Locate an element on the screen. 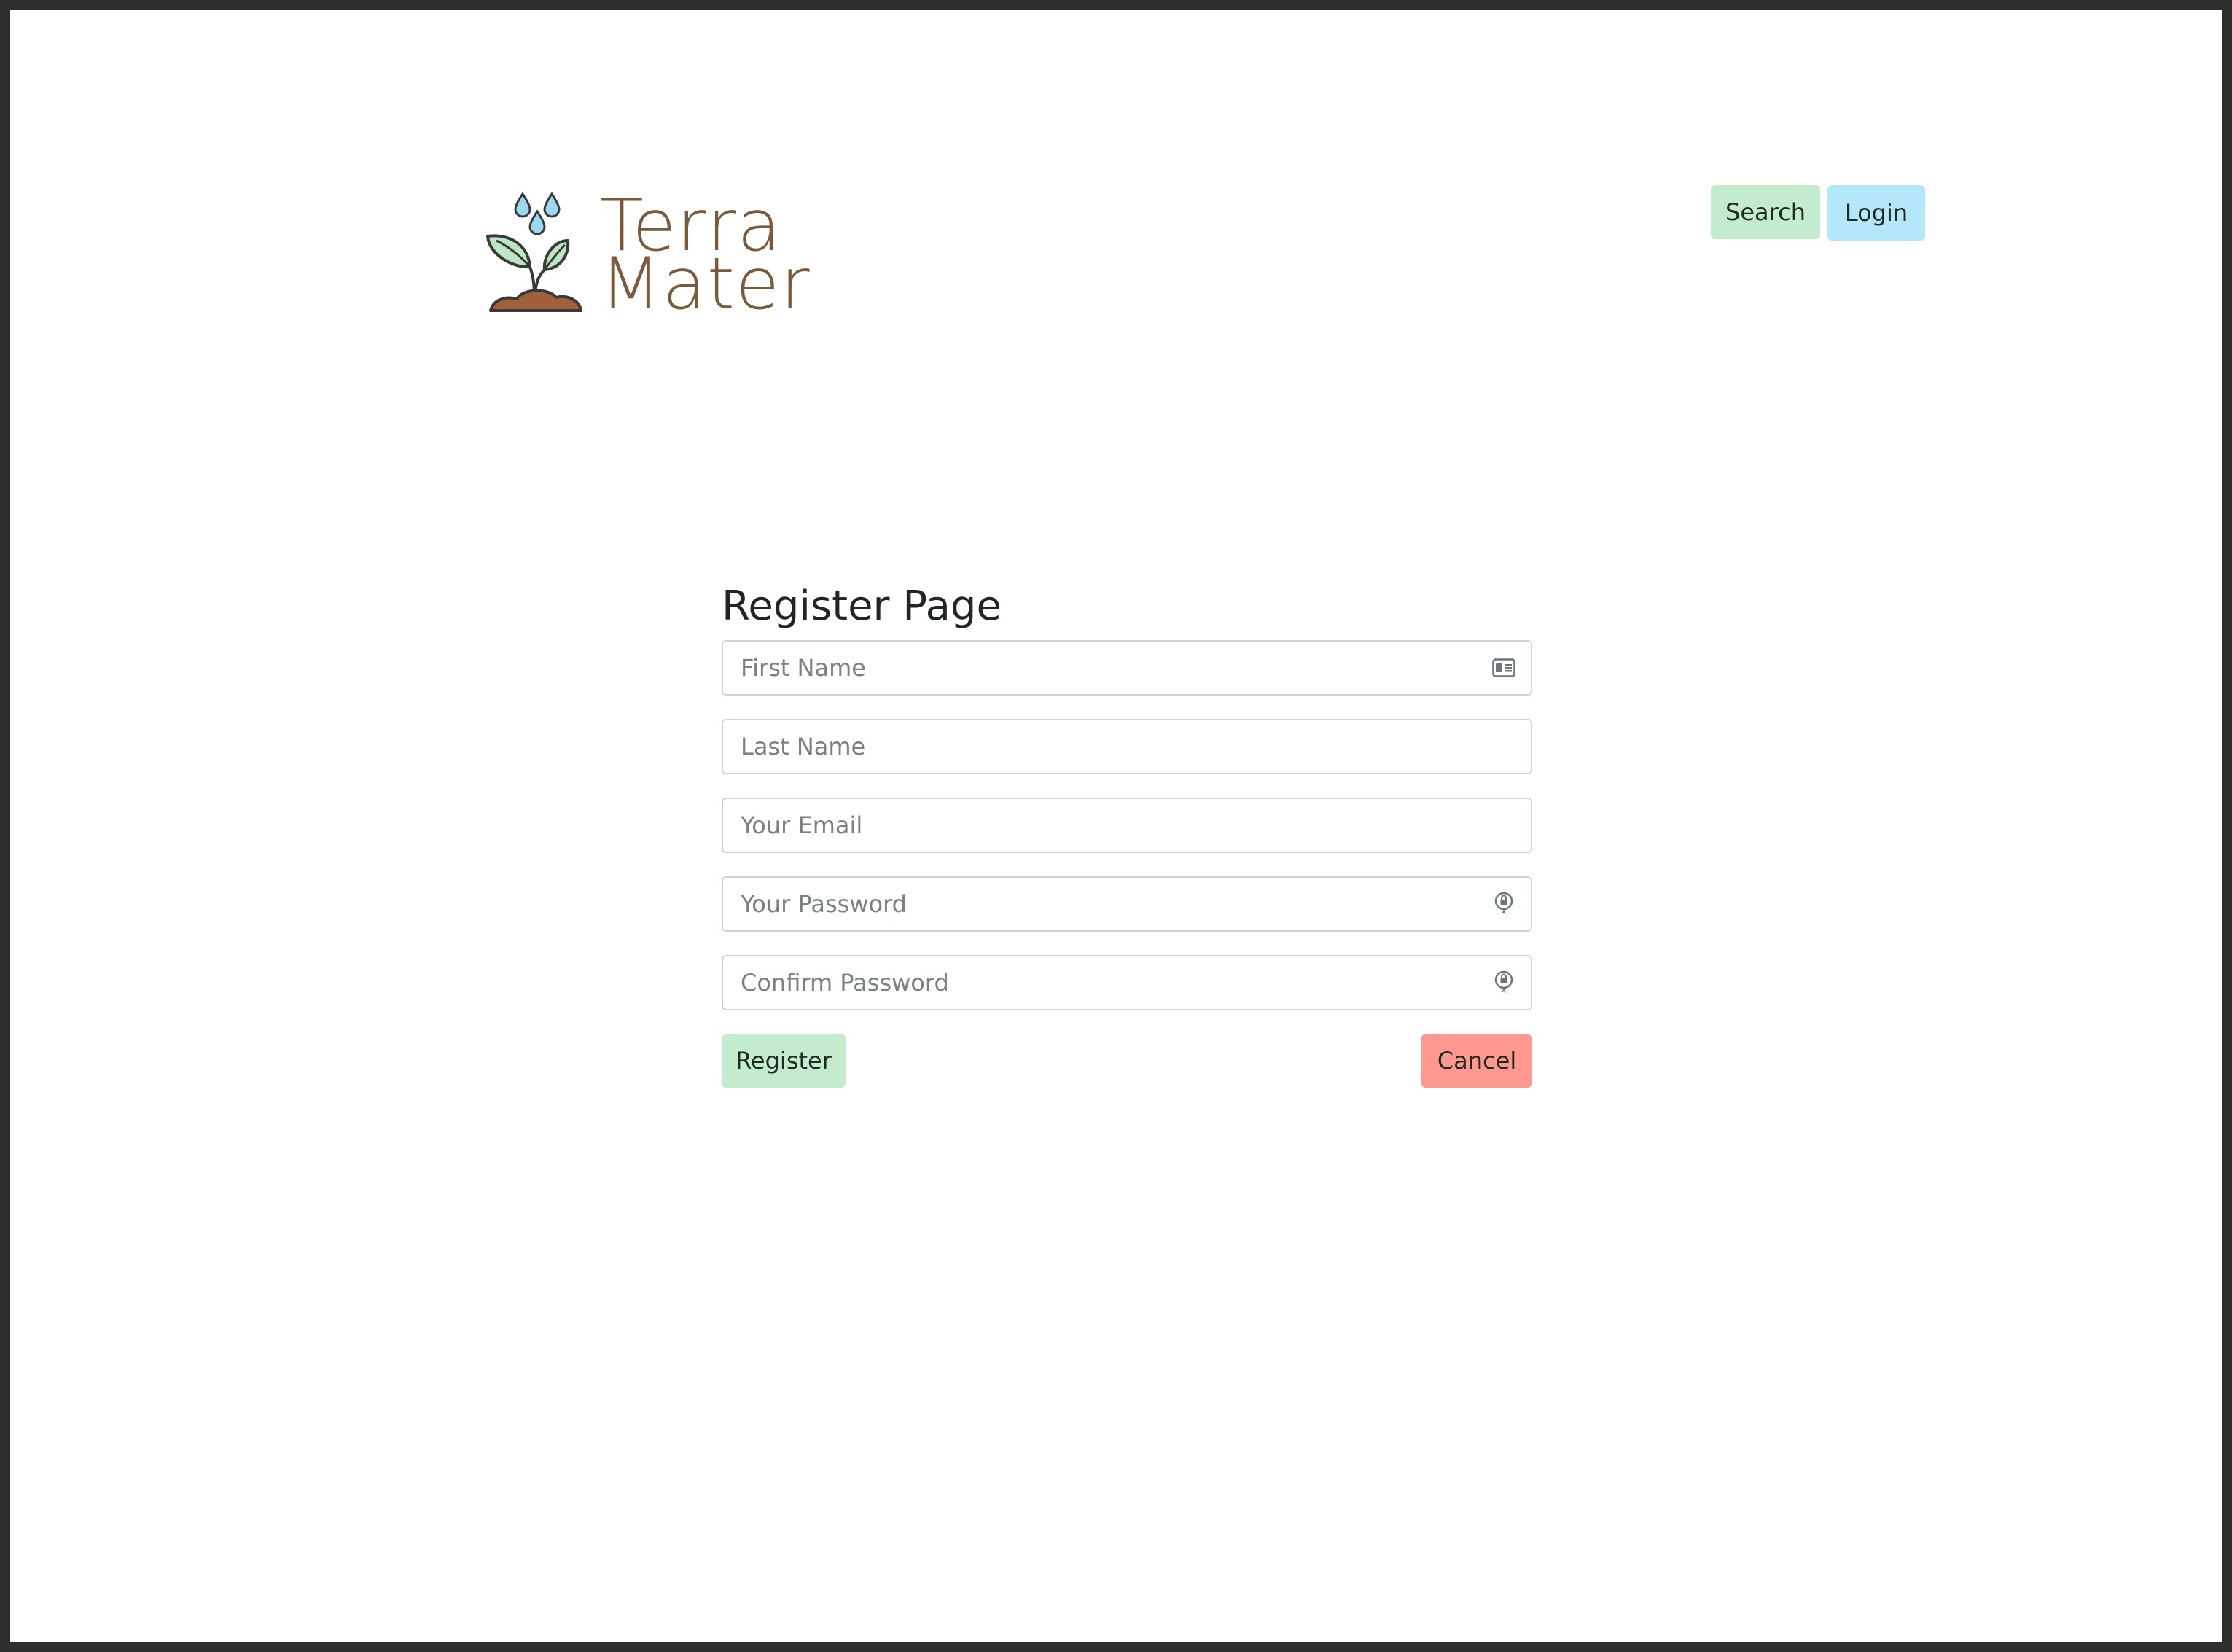 Image resolution: width=2232 pixels, height=1652 pixels. brand-name: Terra Mater is located at coordinates (705, 258).